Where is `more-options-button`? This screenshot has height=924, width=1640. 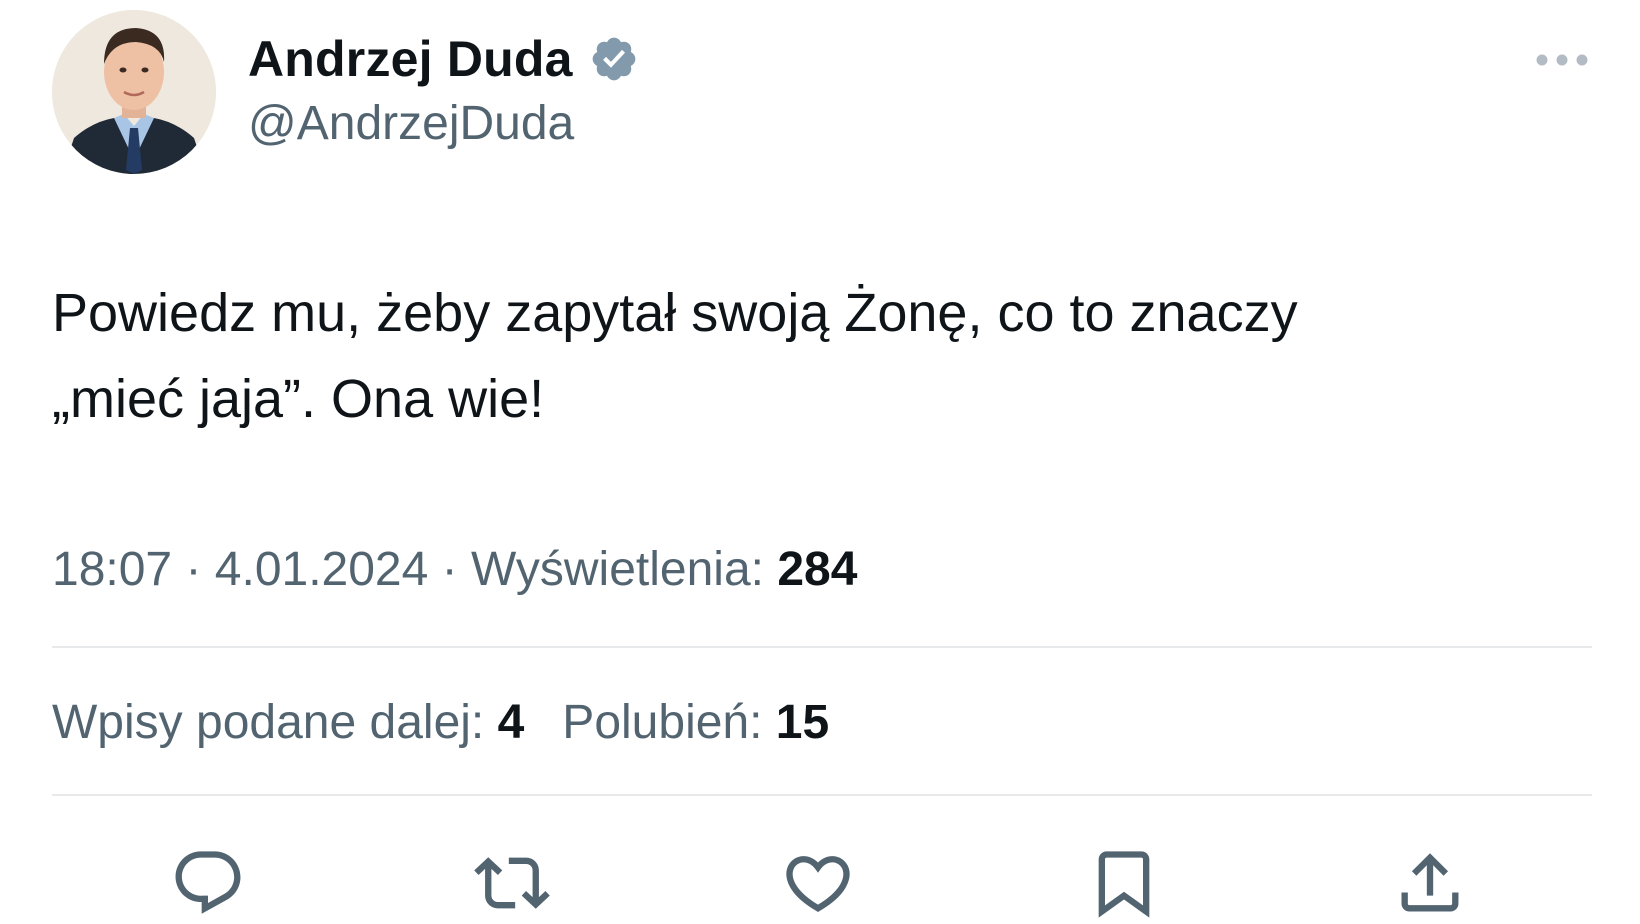
more-options-button is located at coordinates (1562, 60).